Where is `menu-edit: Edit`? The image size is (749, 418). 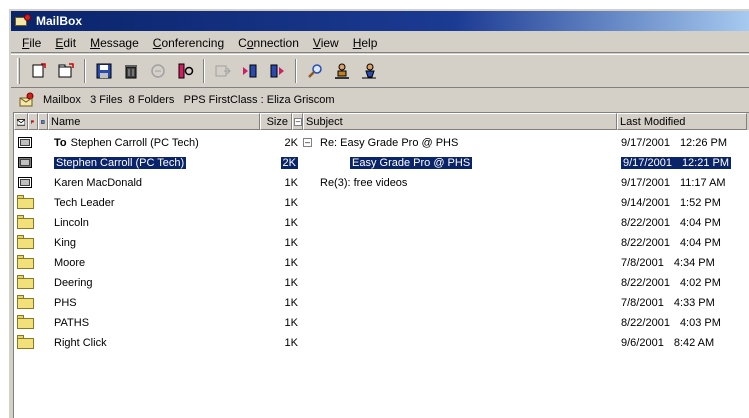 menu-edit: Edit is located at coordinates (65, 43).